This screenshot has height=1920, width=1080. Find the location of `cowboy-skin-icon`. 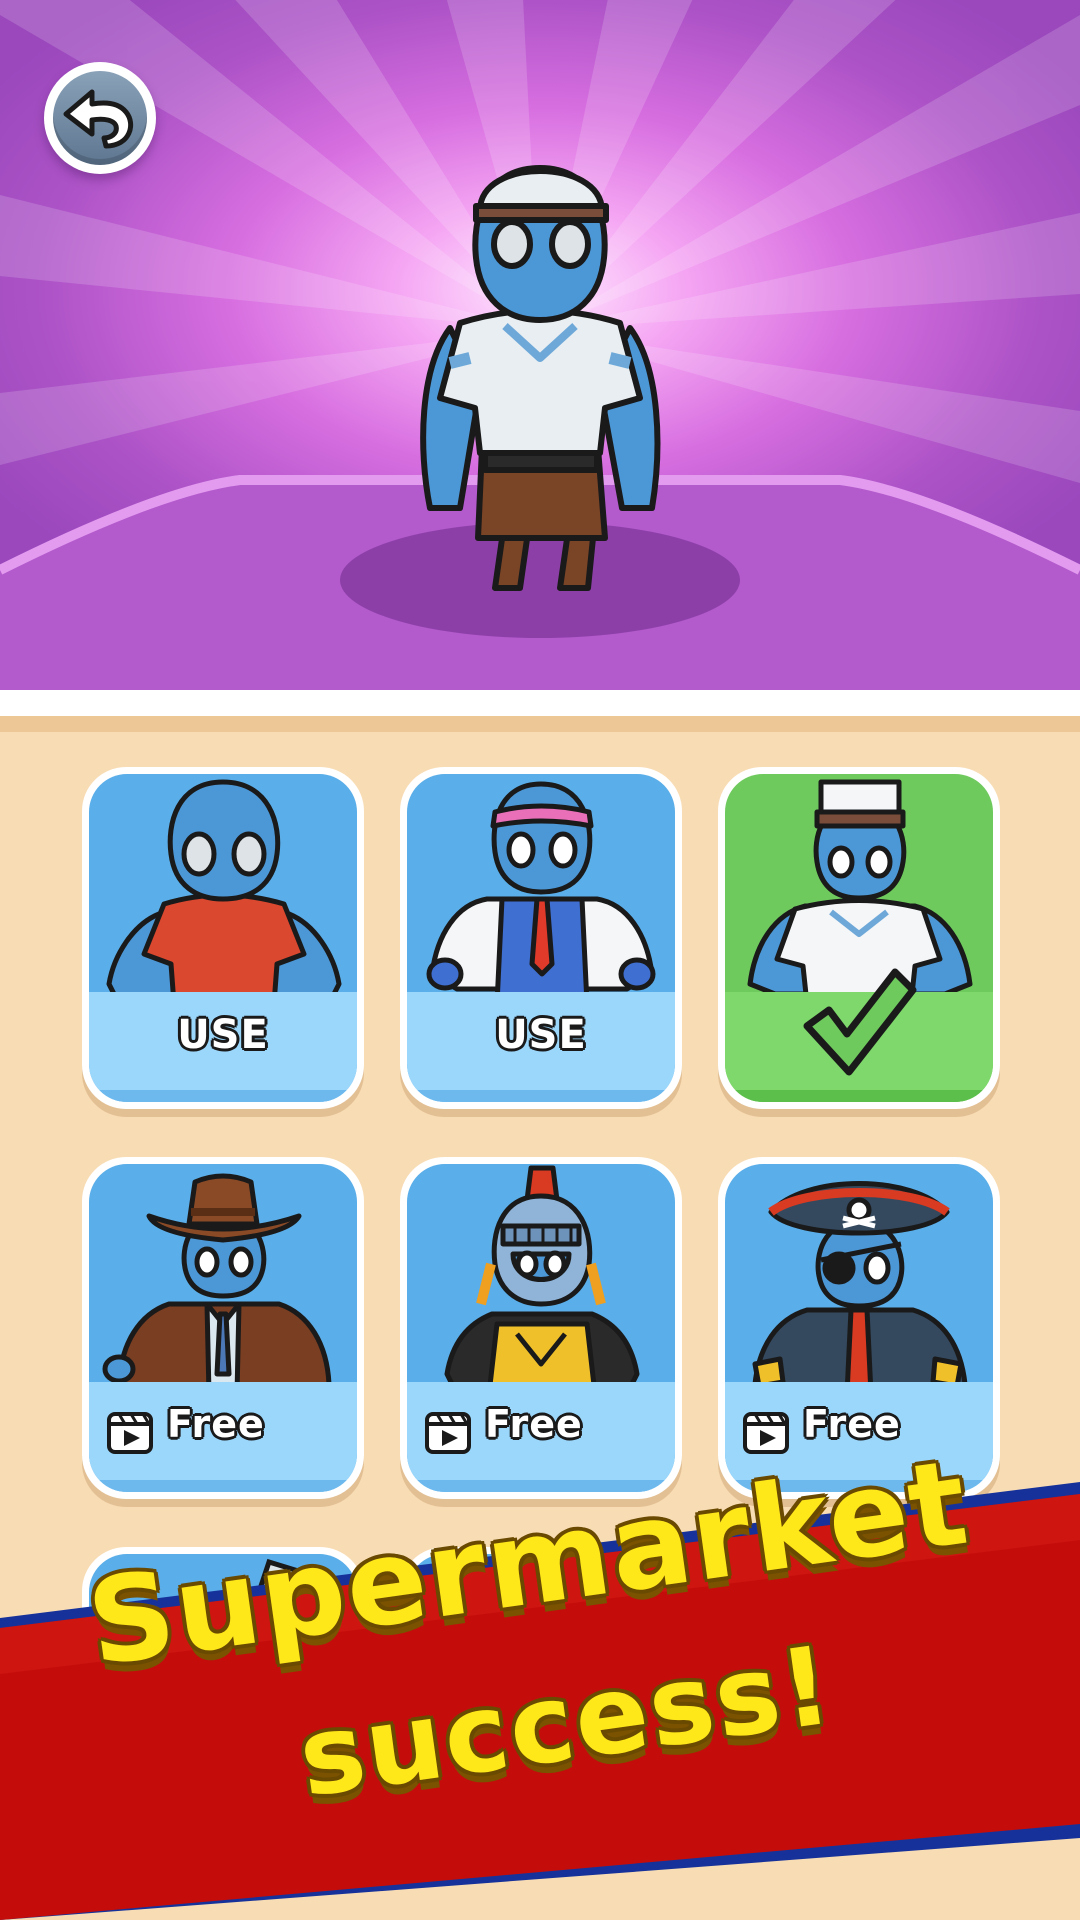

cowboy-skin-icon is located at coordinates (217, 1283).